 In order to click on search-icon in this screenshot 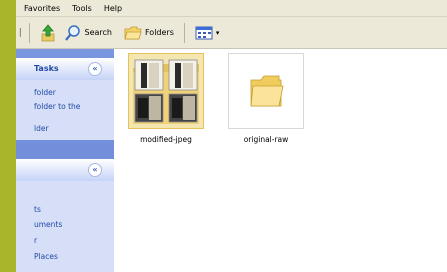, I will do `click(72, 32)`.